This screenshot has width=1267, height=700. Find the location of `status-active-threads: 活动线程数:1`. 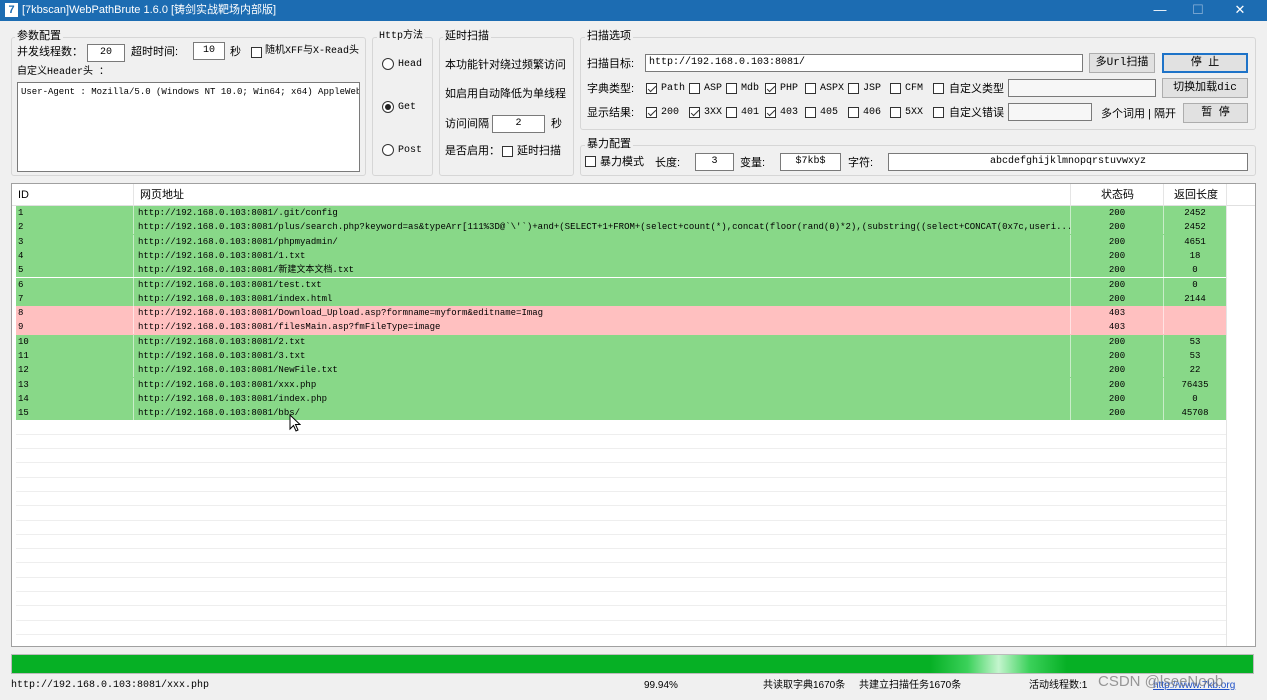

status-active-threads: 活动线程数:1 is located at coordinates (1058, 685).